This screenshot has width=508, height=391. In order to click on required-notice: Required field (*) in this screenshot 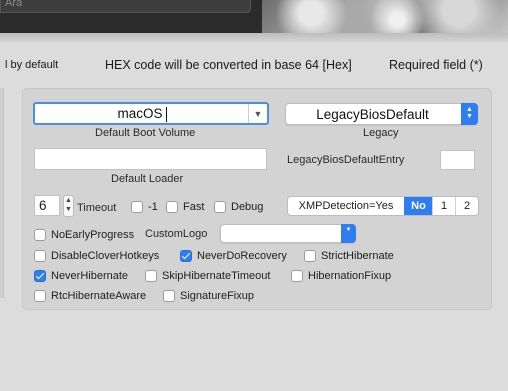, I will do `click(436, 65)`.